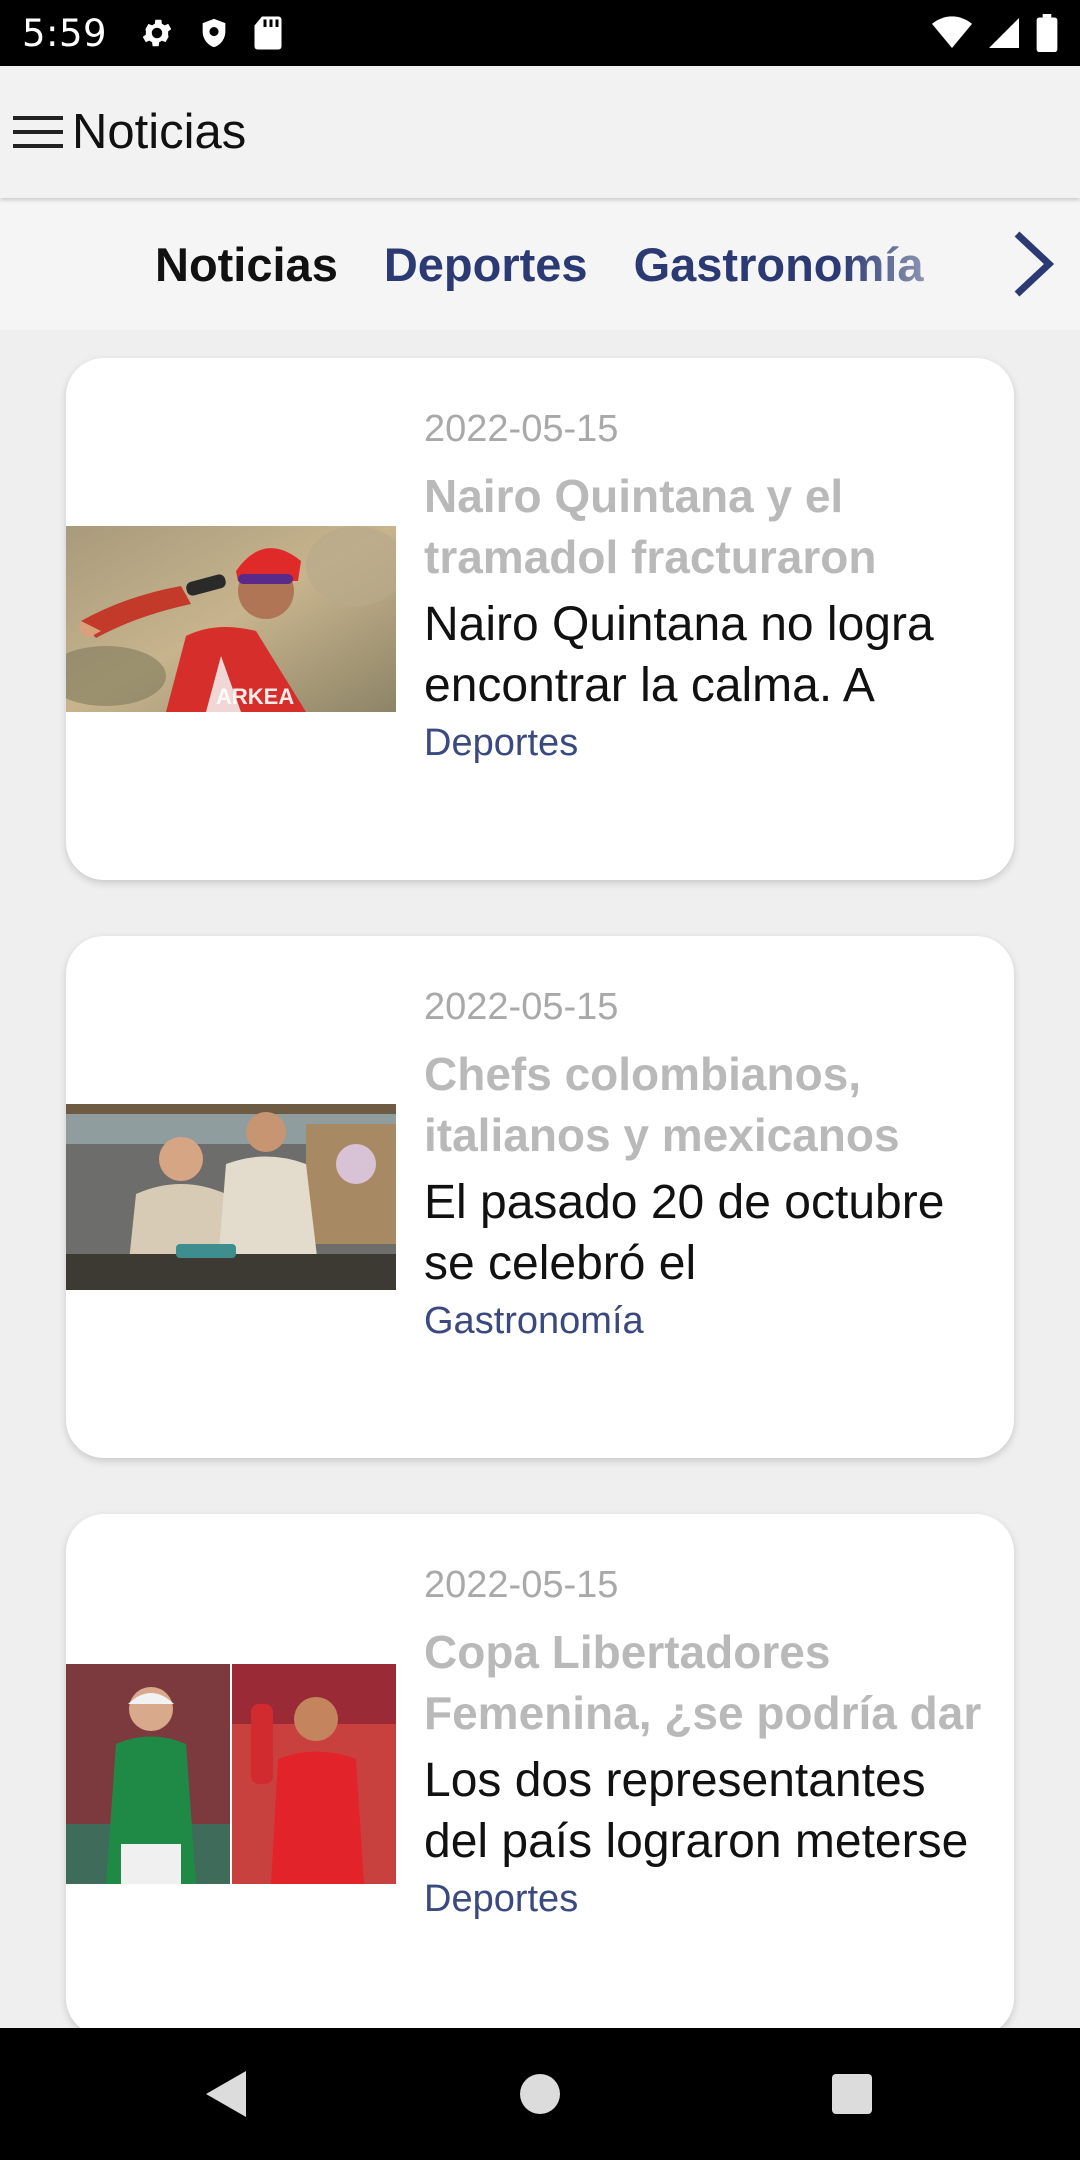 The image size is (1080, 2160). What do you see at coordinates (540, 132) in the screenshot?
I see `app-bar: Noticias` at bounding box center [540, 132].